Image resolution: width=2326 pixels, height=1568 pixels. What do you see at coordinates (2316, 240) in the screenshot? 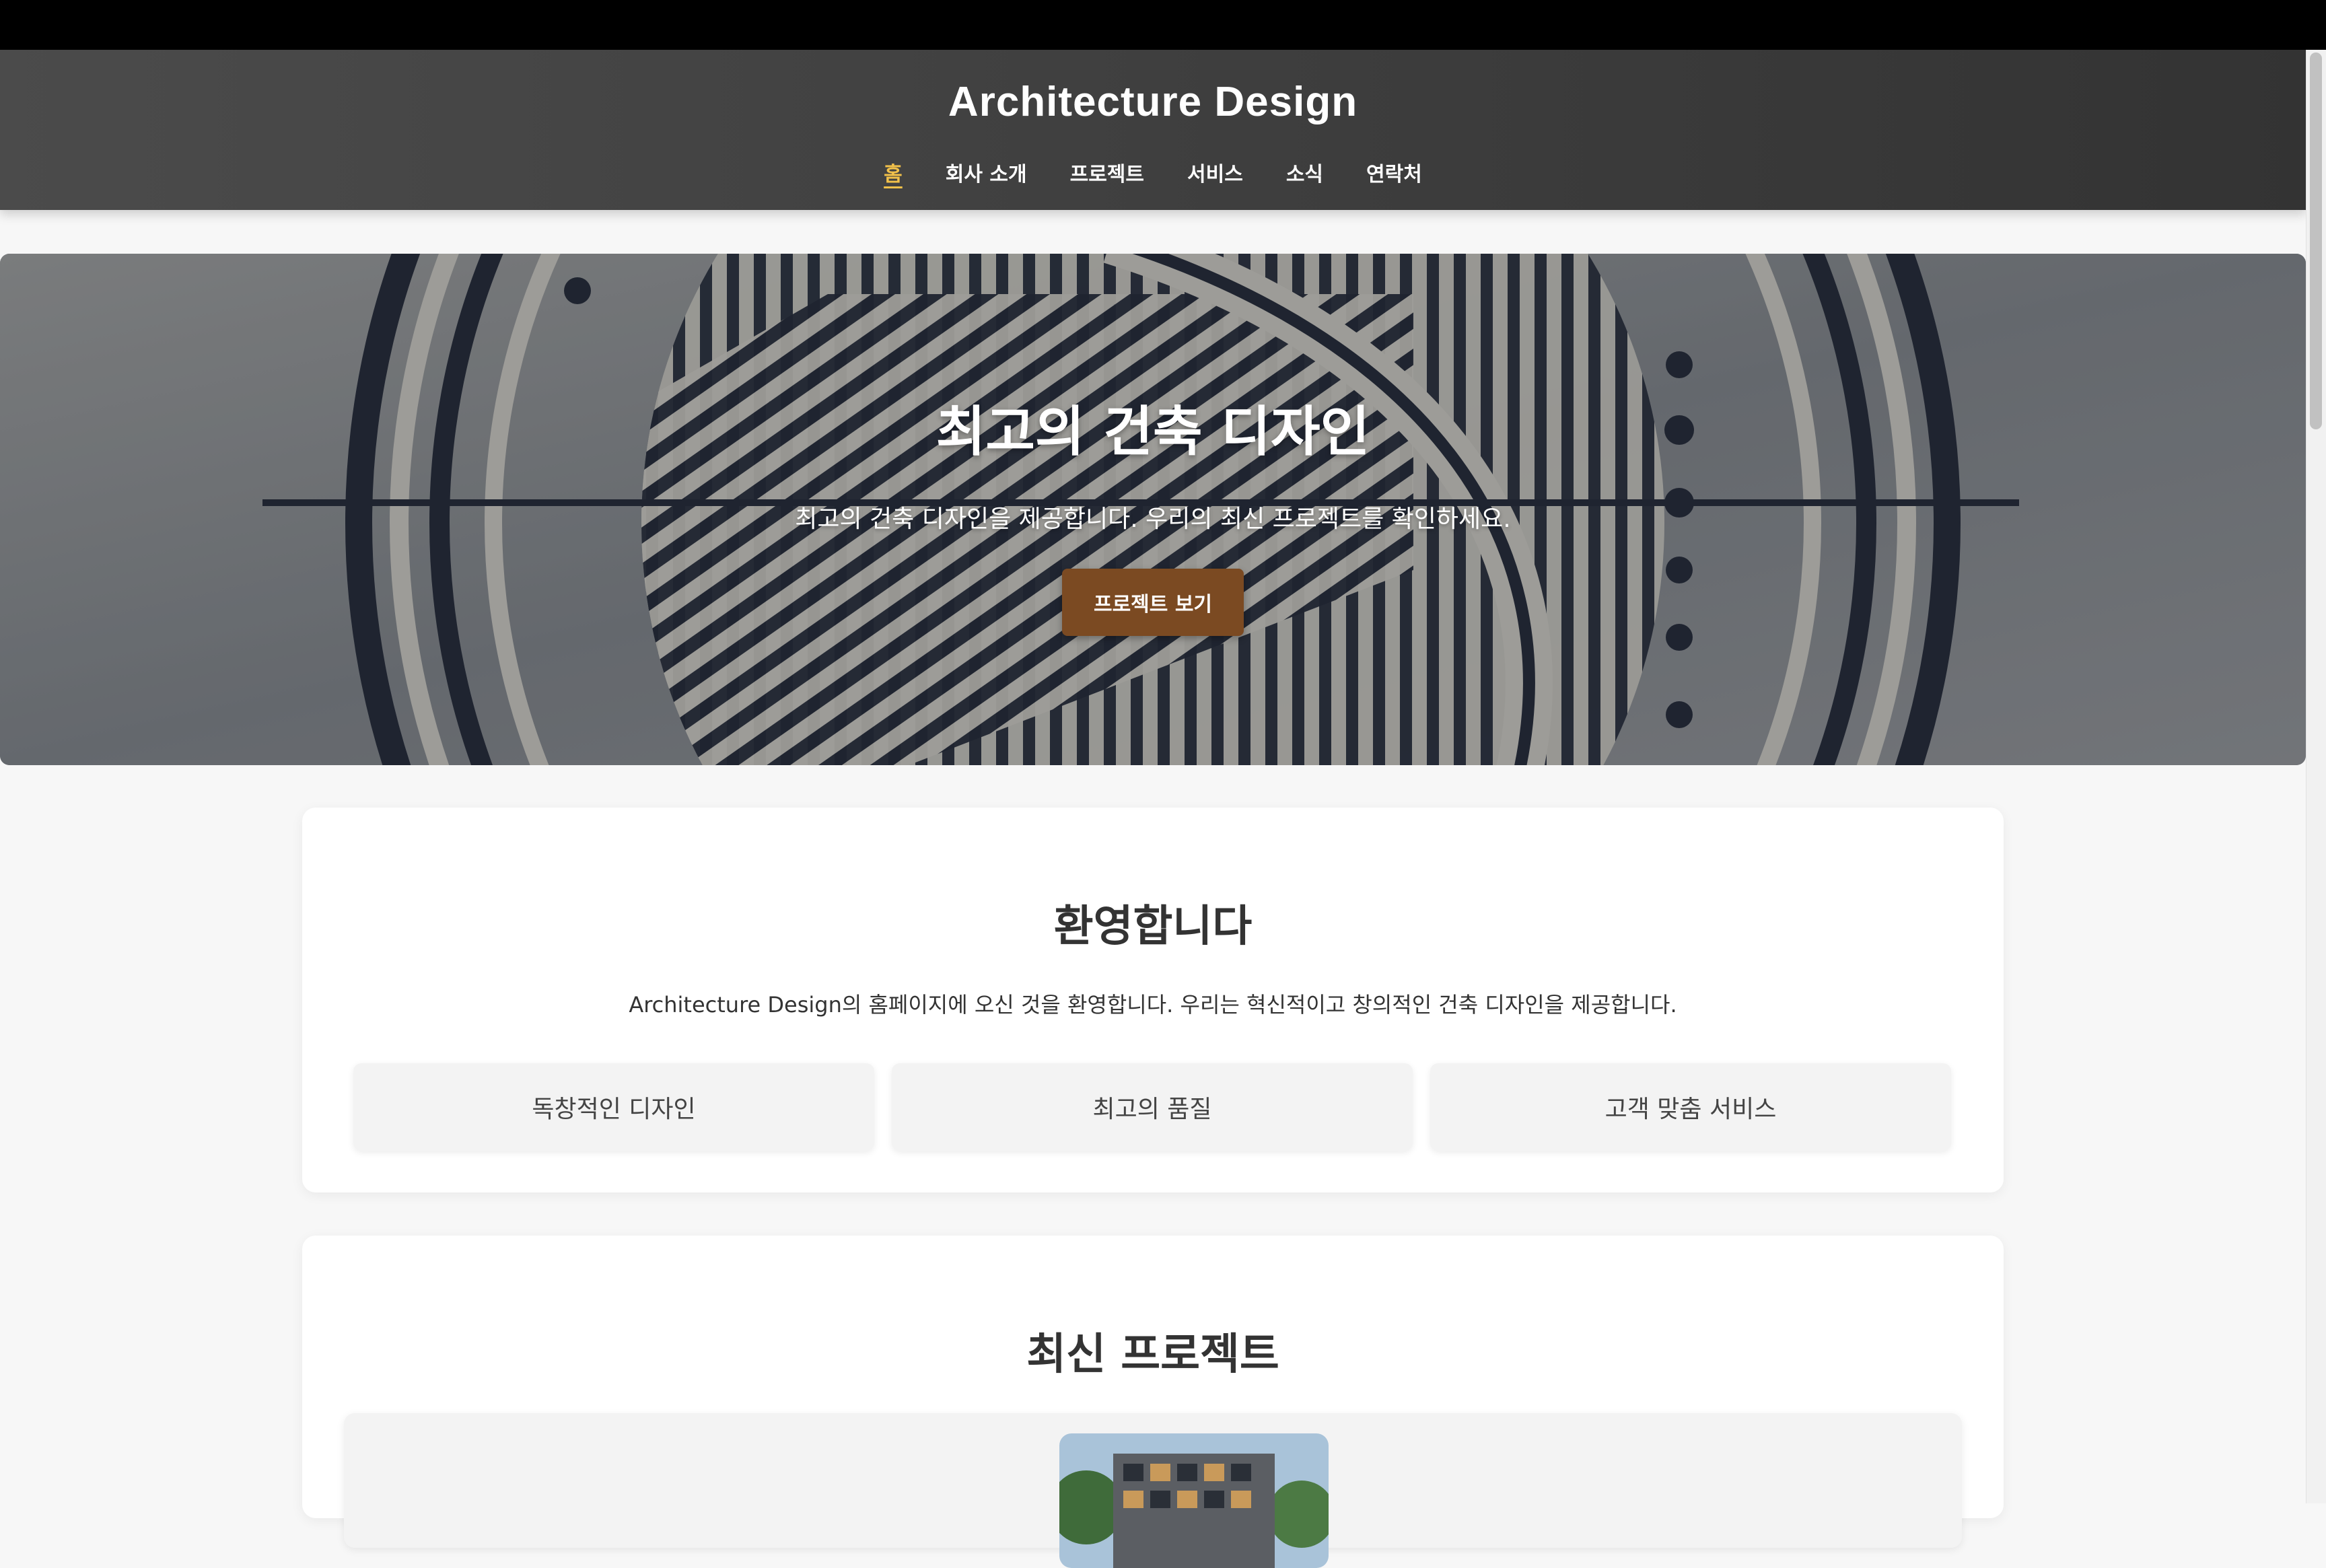
I see `scrollbar-thumb` at bounding box center [2316, 240].